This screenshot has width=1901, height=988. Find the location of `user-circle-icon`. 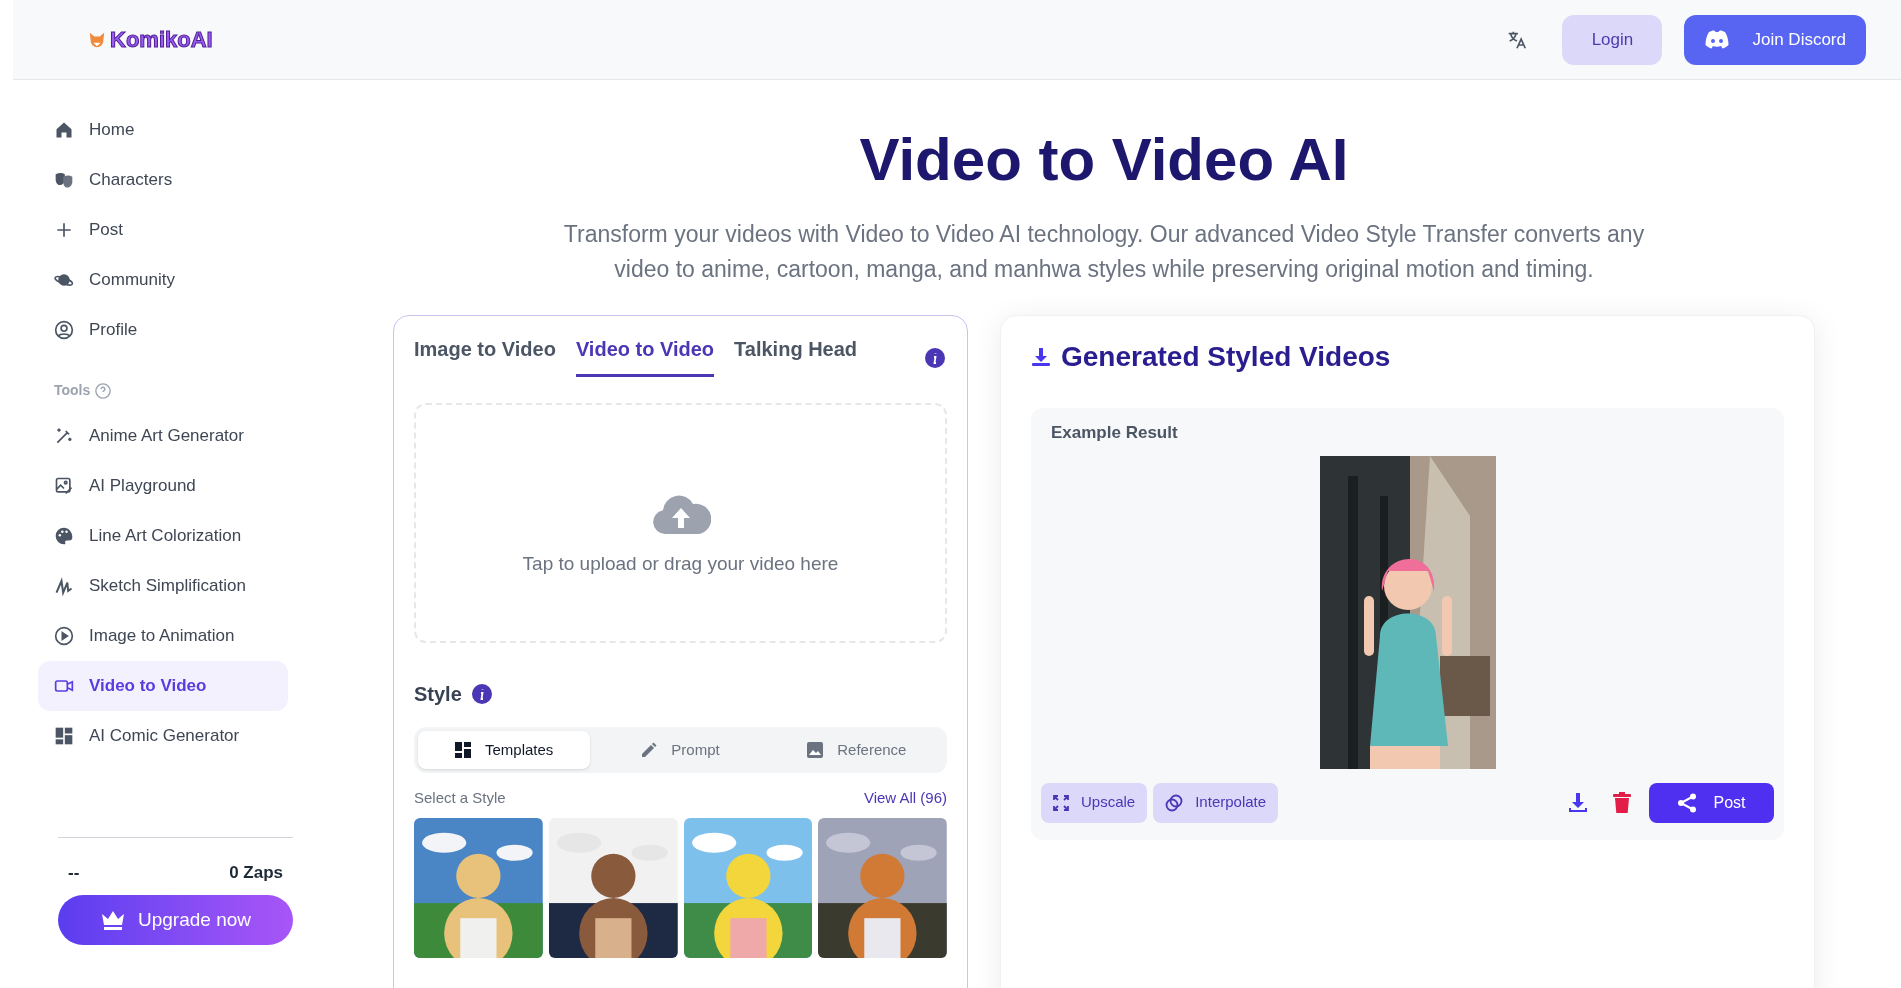

user-circle-icon is located at coordinates (64, 330).